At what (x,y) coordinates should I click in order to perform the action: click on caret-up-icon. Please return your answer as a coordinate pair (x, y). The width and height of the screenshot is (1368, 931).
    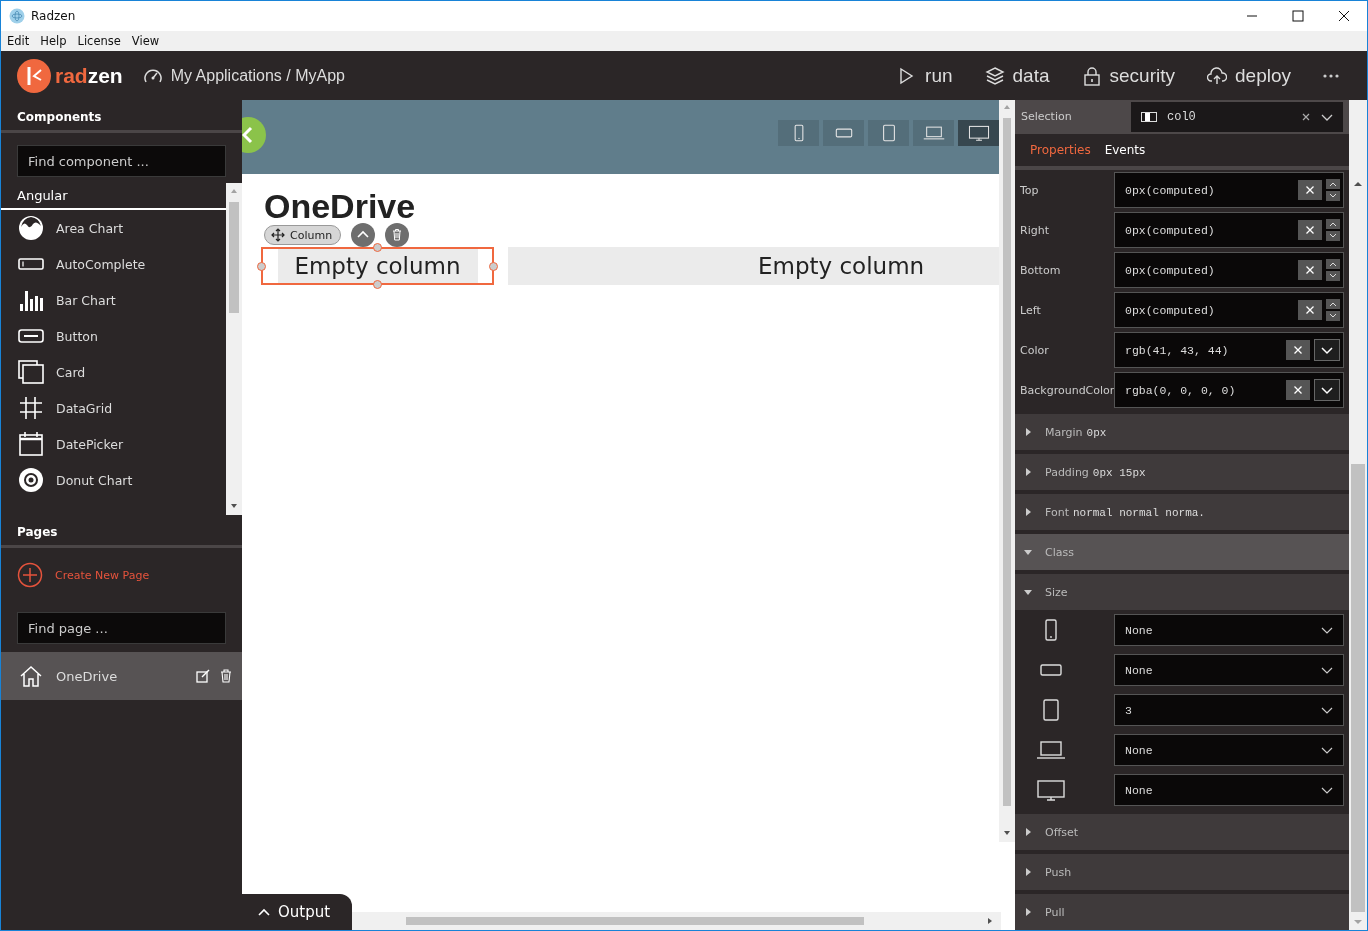
    Looking at the image, I should click on (264, 912).